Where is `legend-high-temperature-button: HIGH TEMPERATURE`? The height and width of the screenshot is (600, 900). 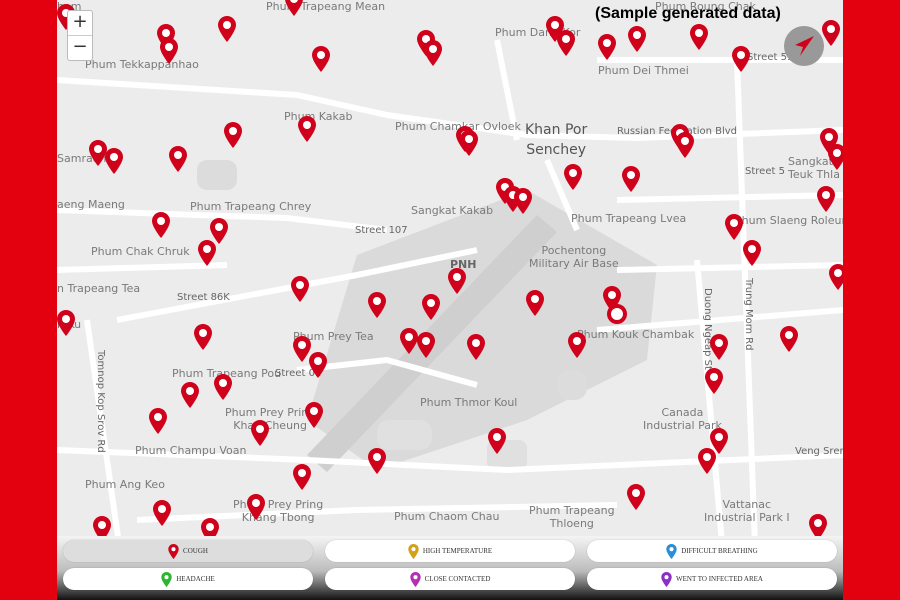 legend-high-temperature-button: HIGH TEMPERATURE is located at coordinates (450, 551).